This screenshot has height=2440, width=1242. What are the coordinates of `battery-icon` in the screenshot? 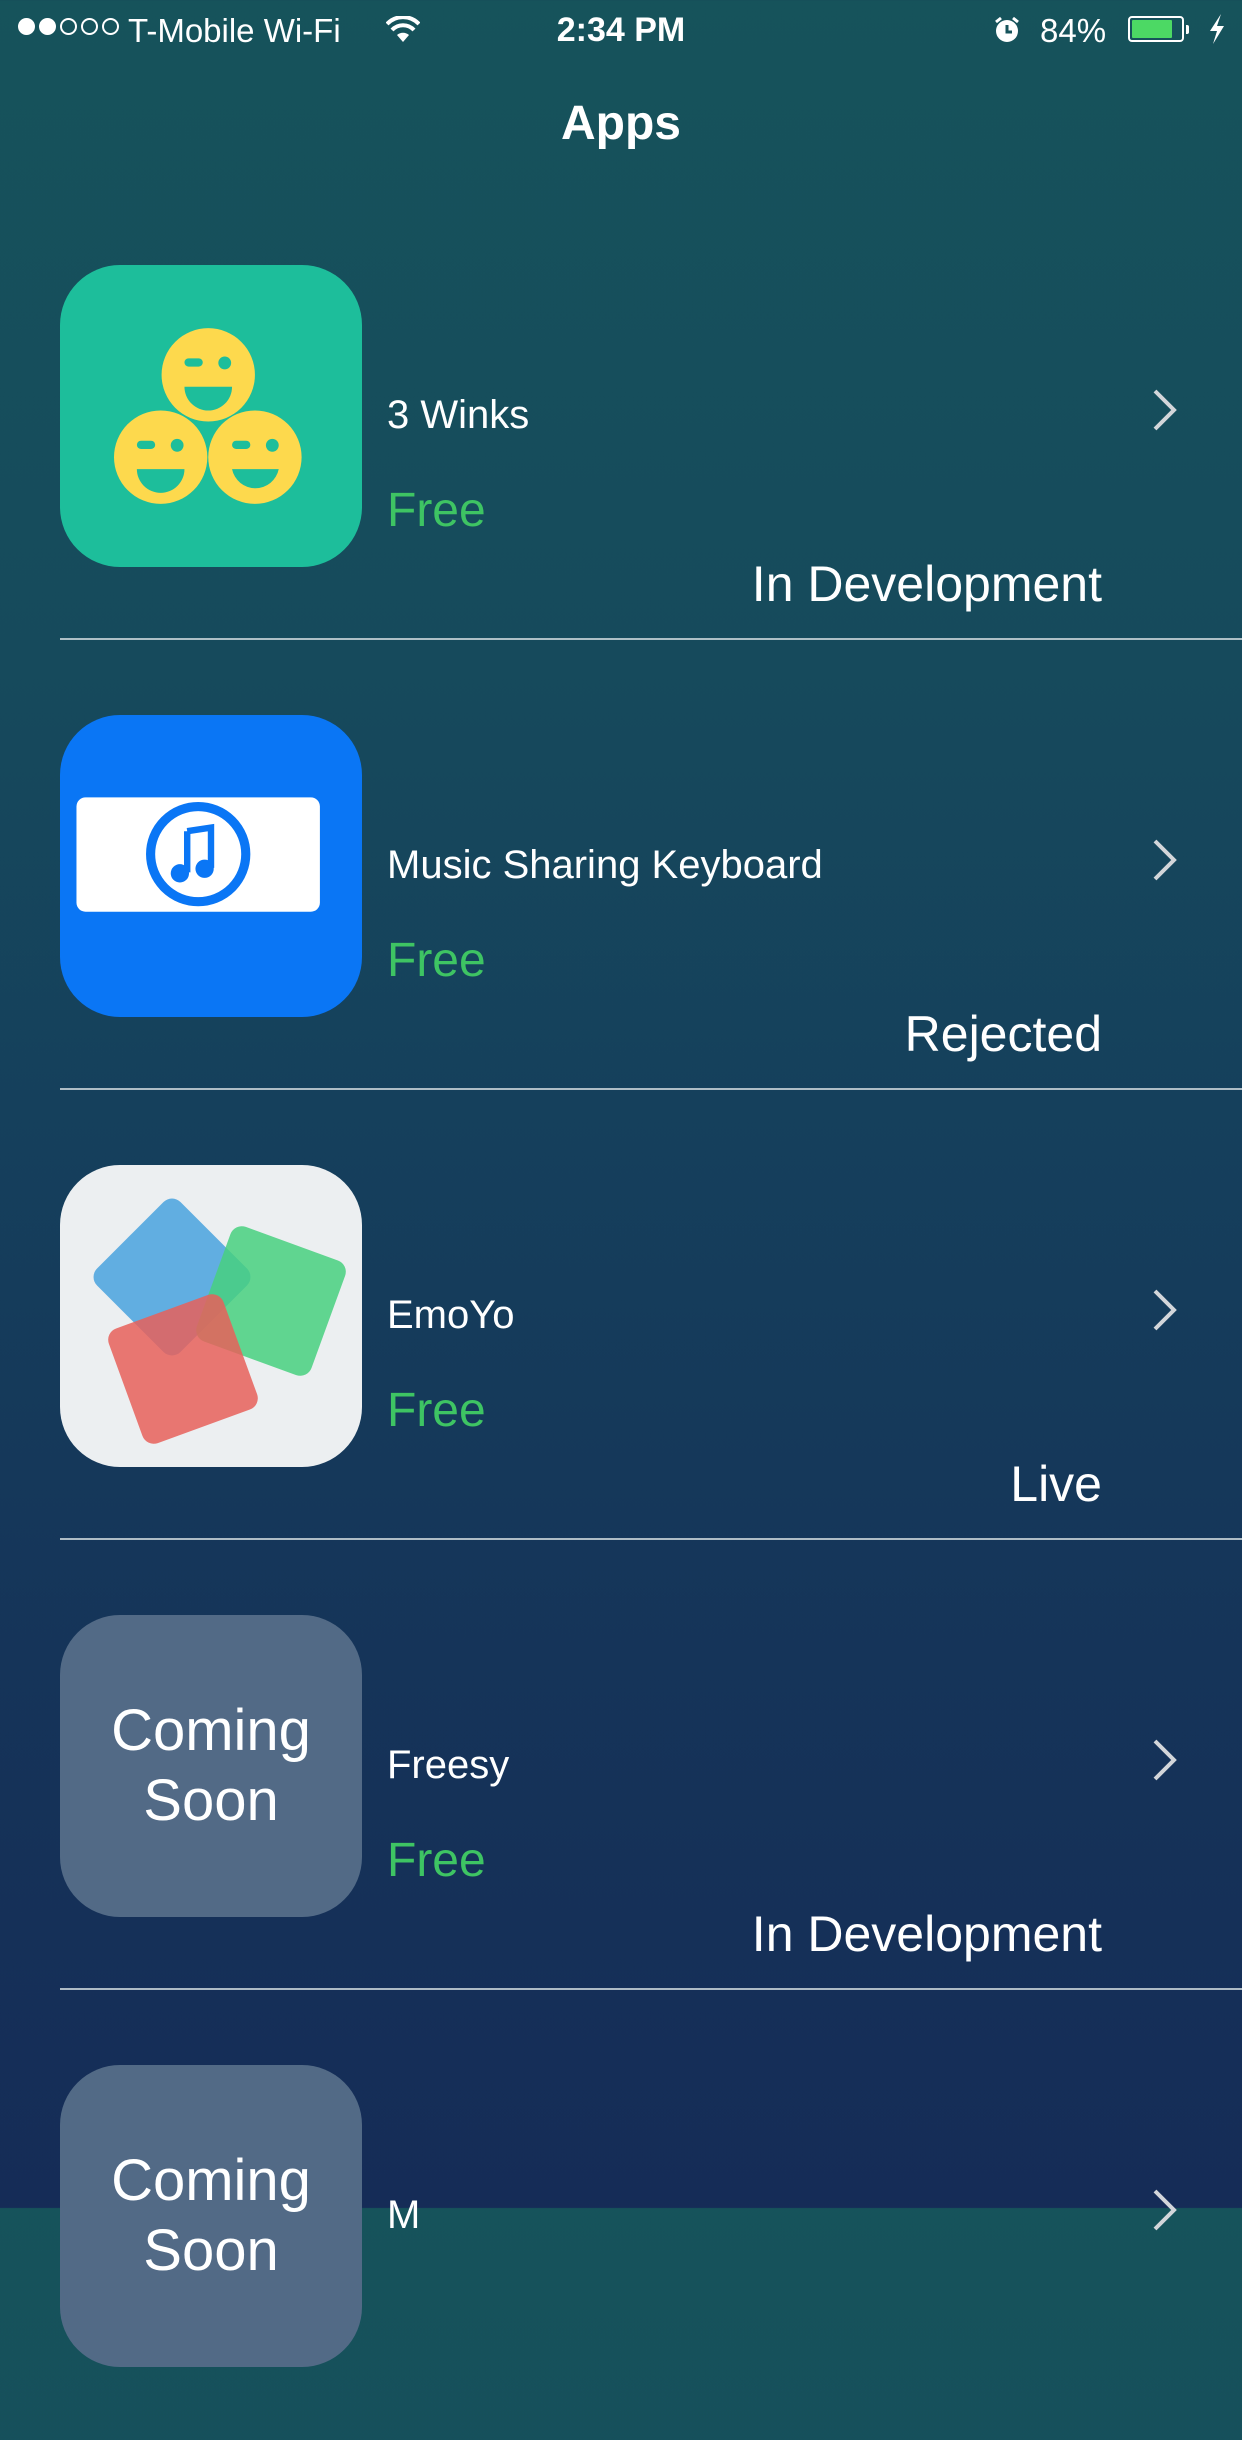 It's located at (1156, 29).